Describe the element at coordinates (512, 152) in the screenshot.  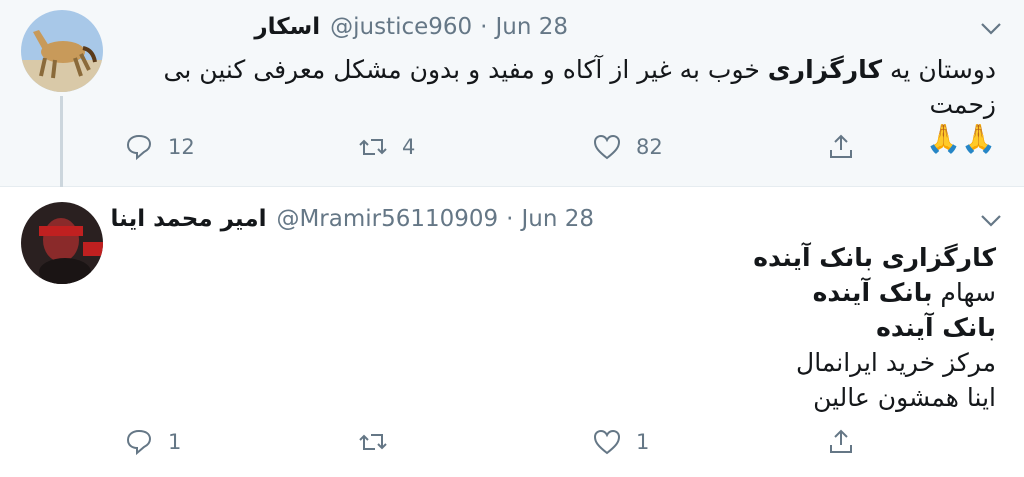
I see `tweet-actions: 12 4 82` at that location.